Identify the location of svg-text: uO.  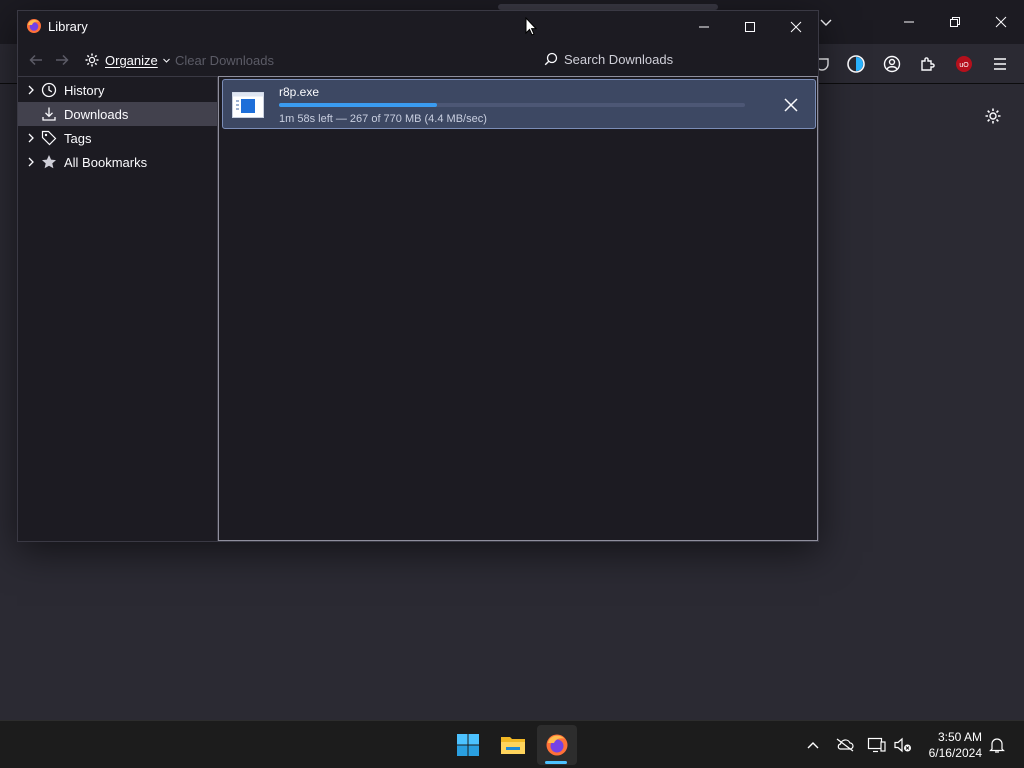
(964, 65).